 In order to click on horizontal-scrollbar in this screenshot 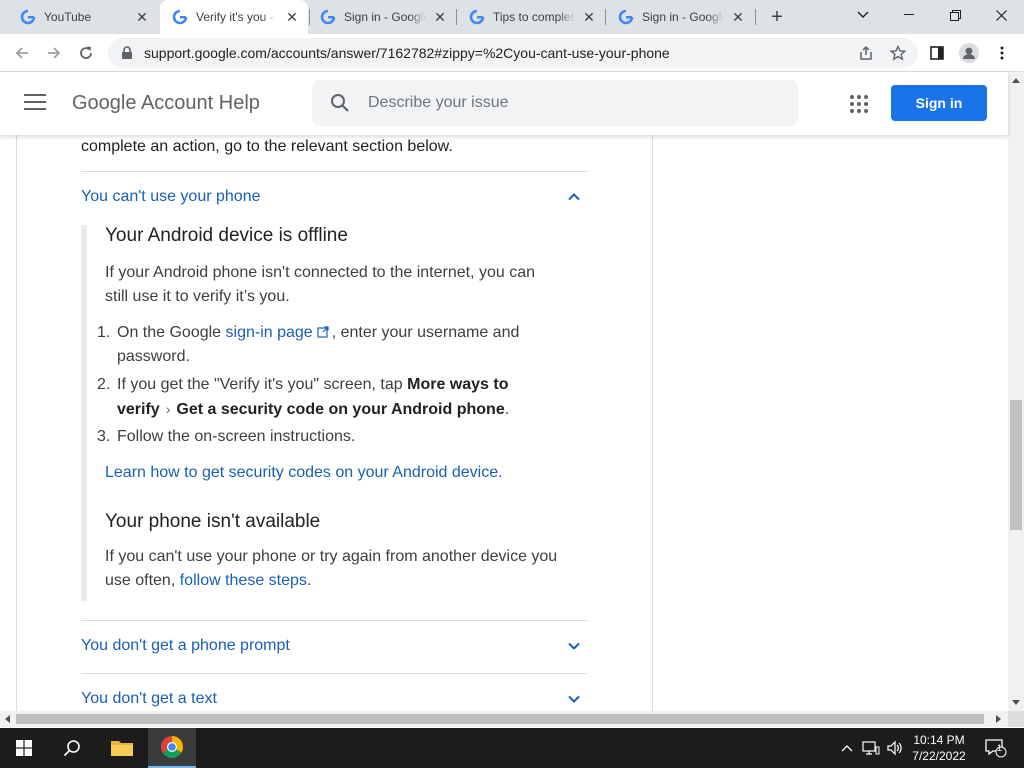, I will do `click(504, 719)`.